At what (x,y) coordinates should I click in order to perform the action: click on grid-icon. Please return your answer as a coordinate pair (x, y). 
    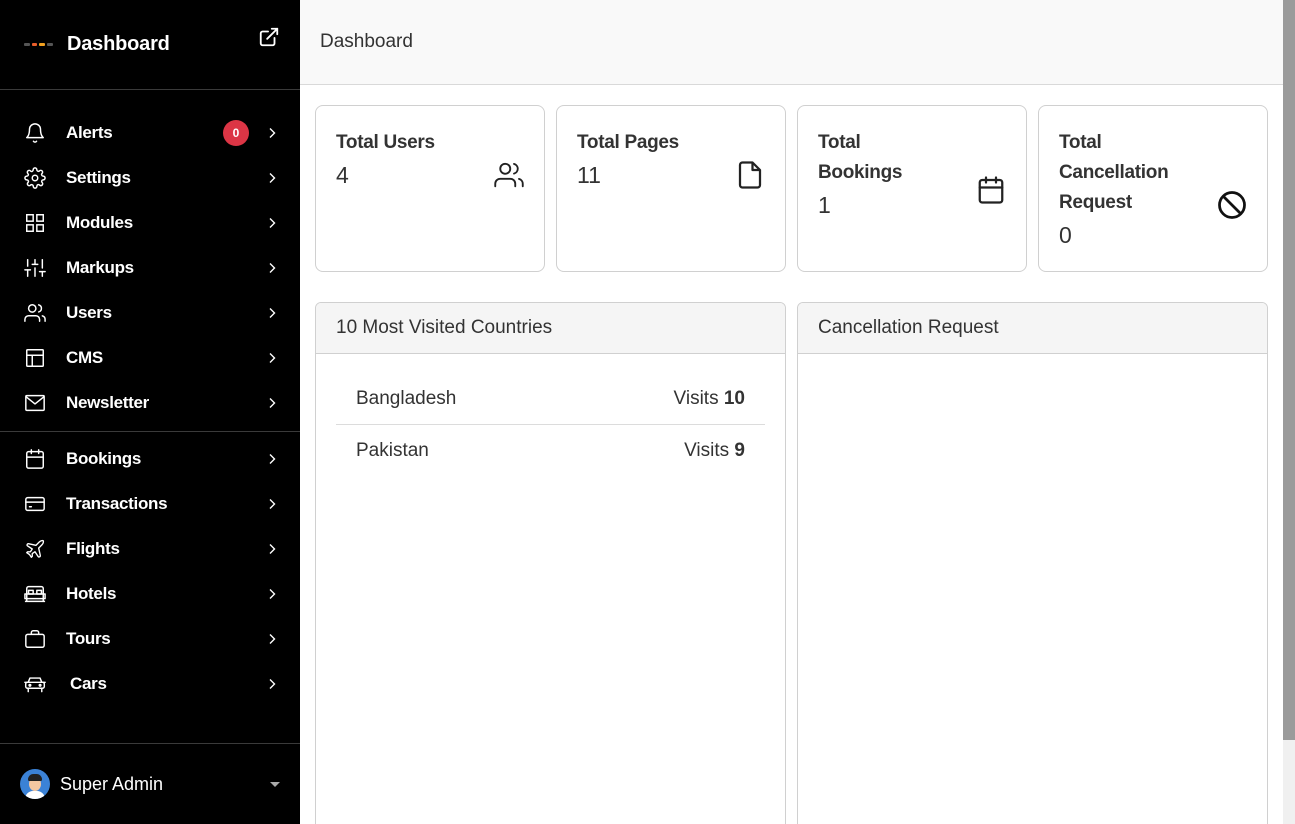
    Looking at the image, I should click on (35, 223).